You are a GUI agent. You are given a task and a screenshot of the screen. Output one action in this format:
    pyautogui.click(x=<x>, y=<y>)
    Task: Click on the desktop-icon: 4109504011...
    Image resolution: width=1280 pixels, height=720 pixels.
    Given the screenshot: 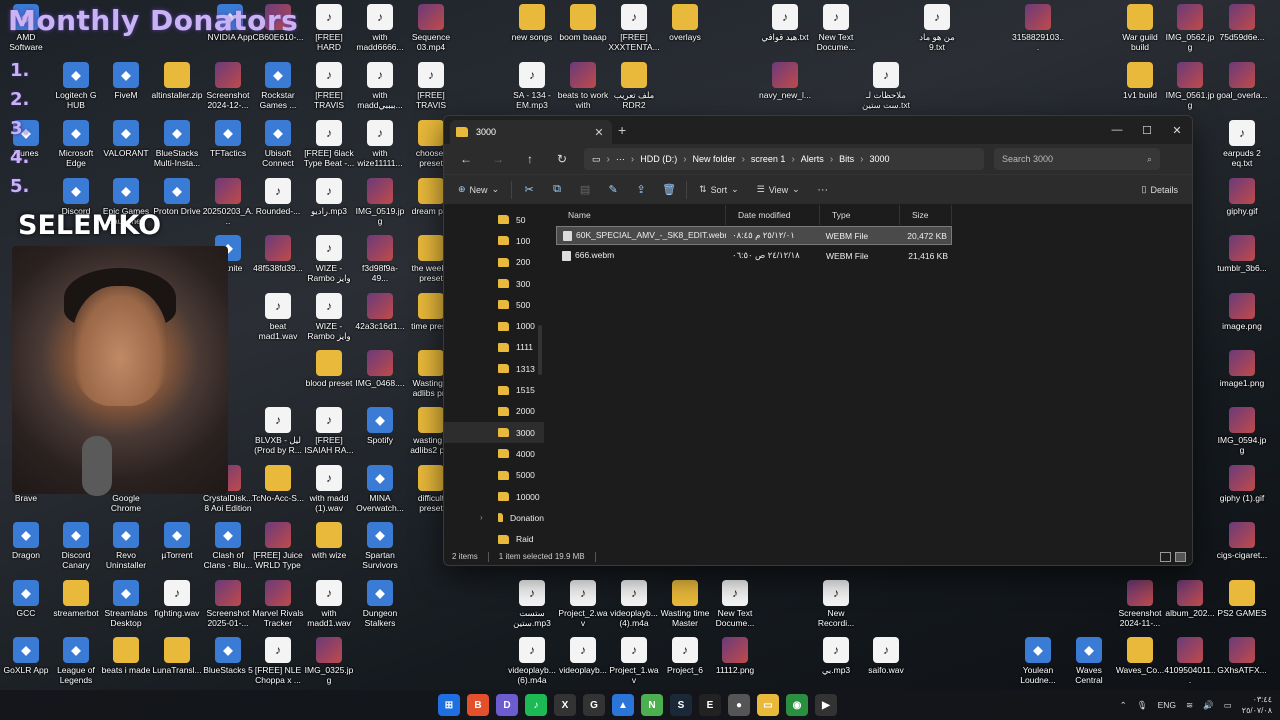 What is the action you would take?
    pyautogui.click(x=1190, y=661)
    